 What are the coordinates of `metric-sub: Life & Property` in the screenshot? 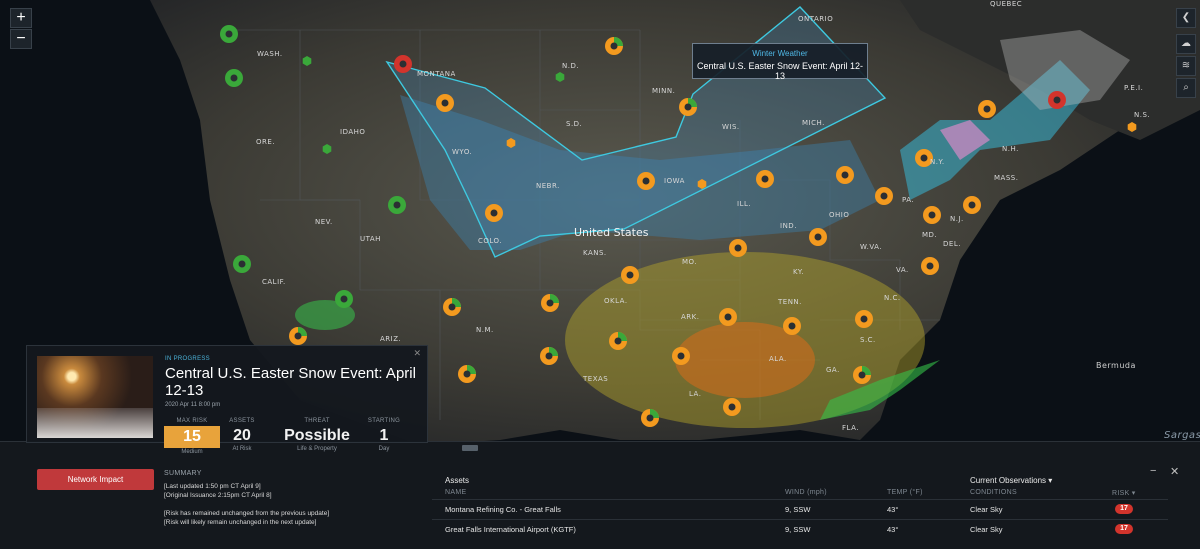 It's located at (317, 449).